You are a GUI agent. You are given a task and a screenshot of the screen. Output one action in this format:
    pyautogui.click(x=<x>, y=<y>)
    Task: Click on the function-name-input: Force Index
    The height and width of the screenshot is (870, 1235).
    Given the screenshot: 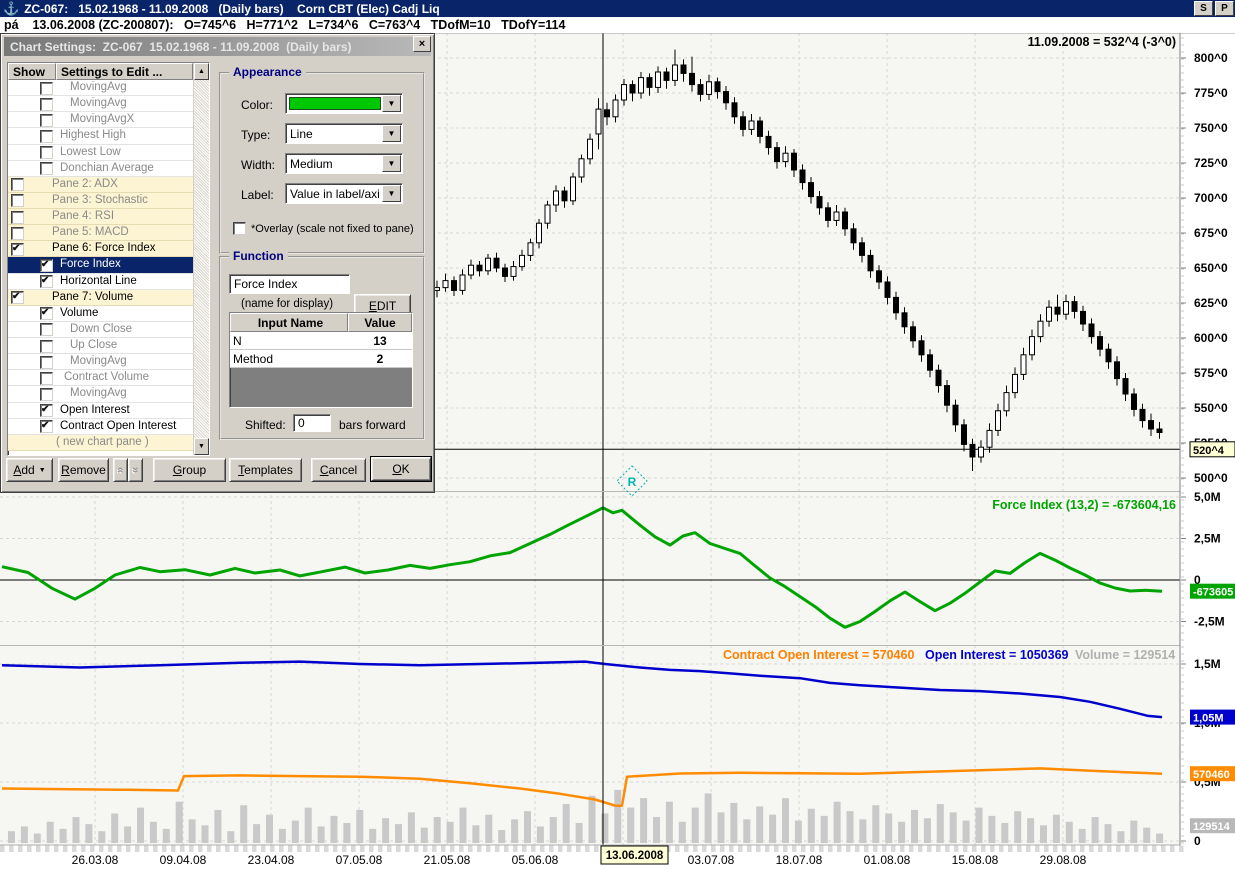 What is the action you would take?
    pyautogui.click(x=289, y=284)
    